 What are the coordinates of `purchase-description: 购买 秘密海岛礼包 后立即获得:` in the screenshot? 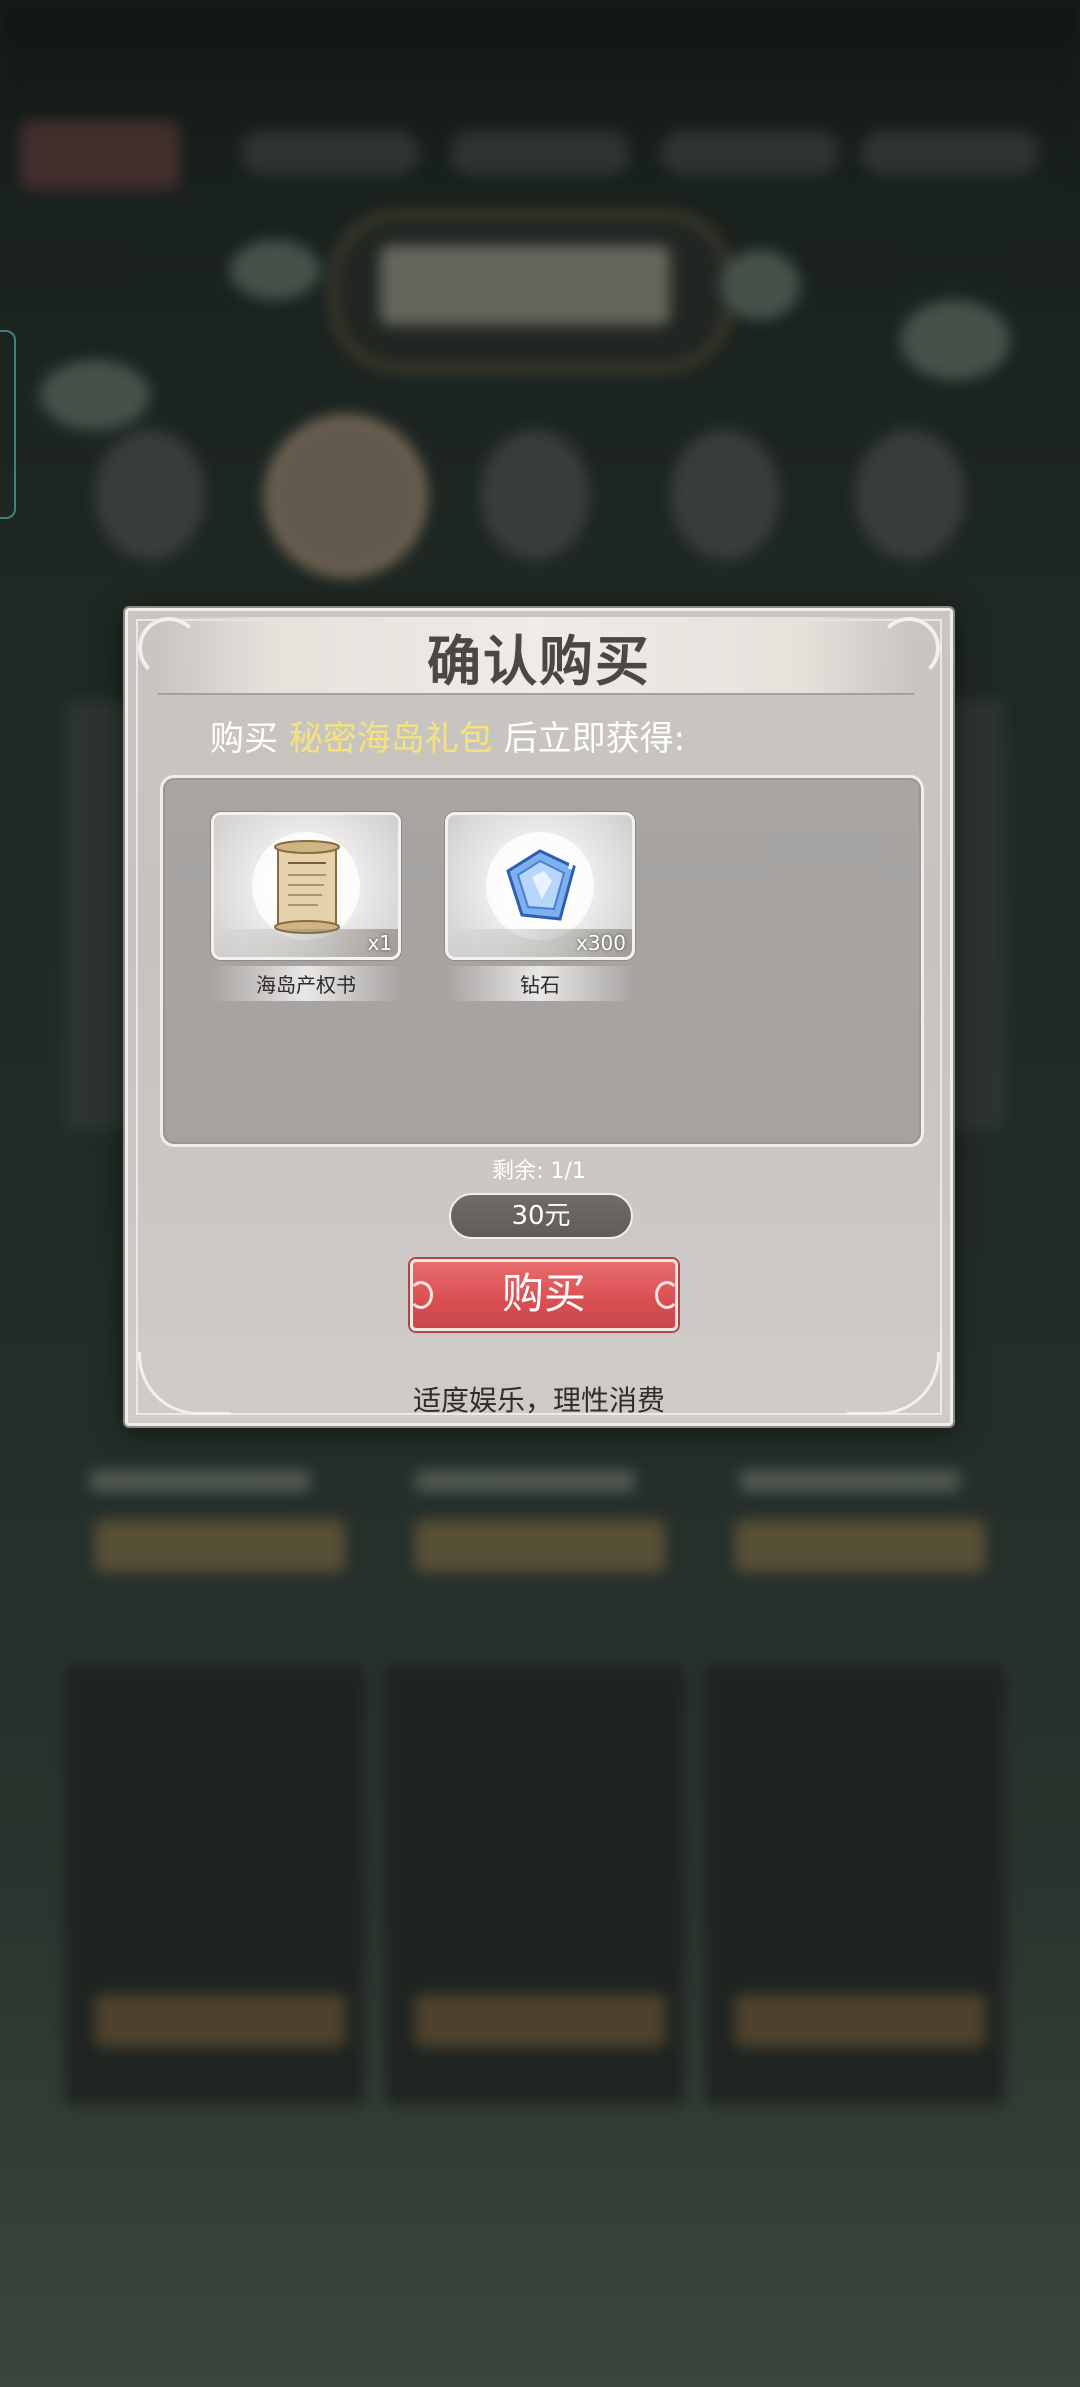 It's located at (560, 735).